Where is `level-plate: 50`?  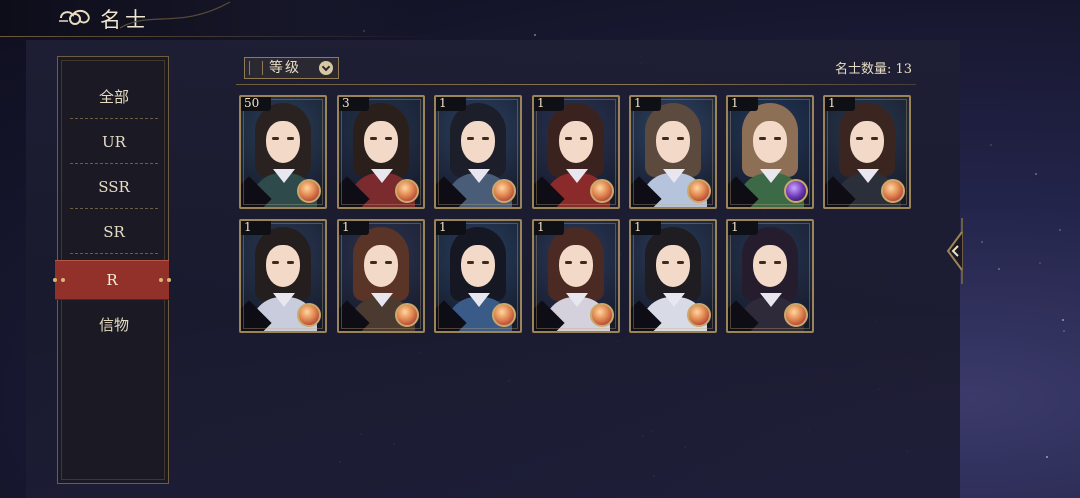 level-plate: 50 is located at coordinates (256, 104).